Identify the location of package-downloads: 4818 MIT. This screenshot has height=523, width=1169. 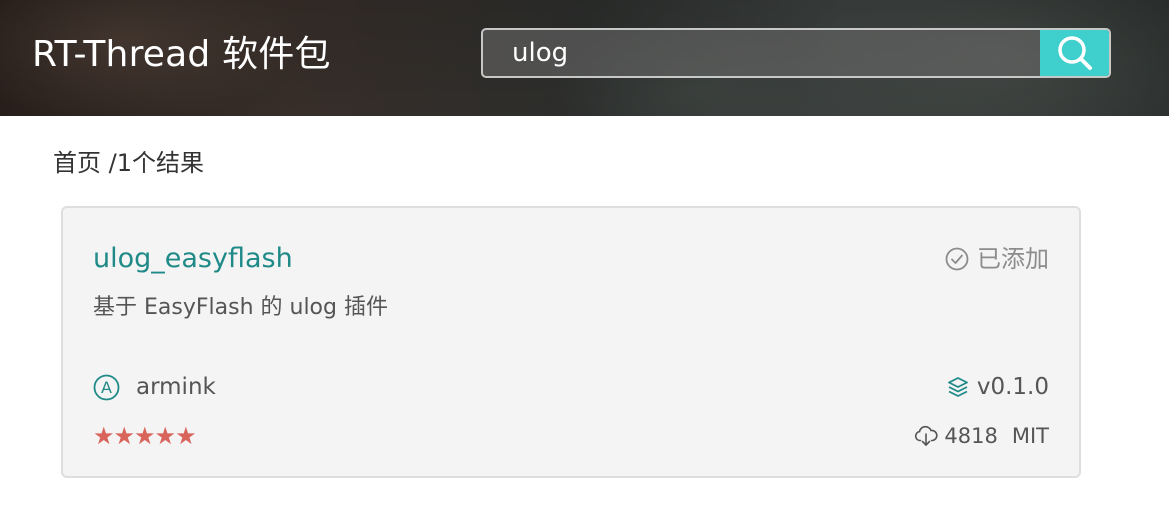
(981, 436).